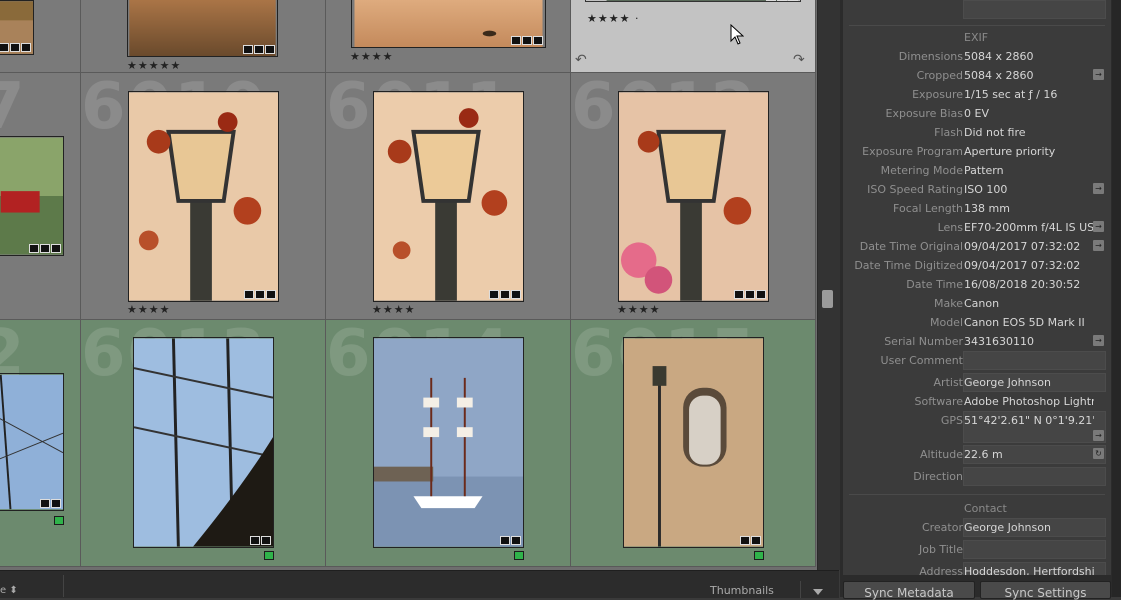 The image size is (1121, 600). Describe the element at coordinates (40, 36) in the screenshot. I see `grid-cell` at that location.